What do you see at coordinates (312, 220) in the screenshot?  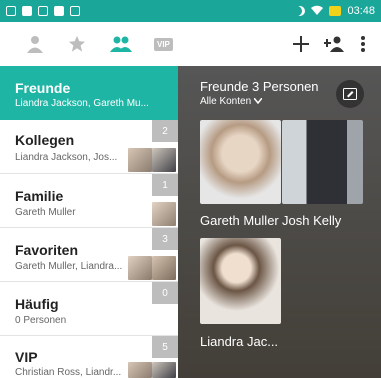 I see `contact-name: Josh Kelly` at bounding box center [312, 220].